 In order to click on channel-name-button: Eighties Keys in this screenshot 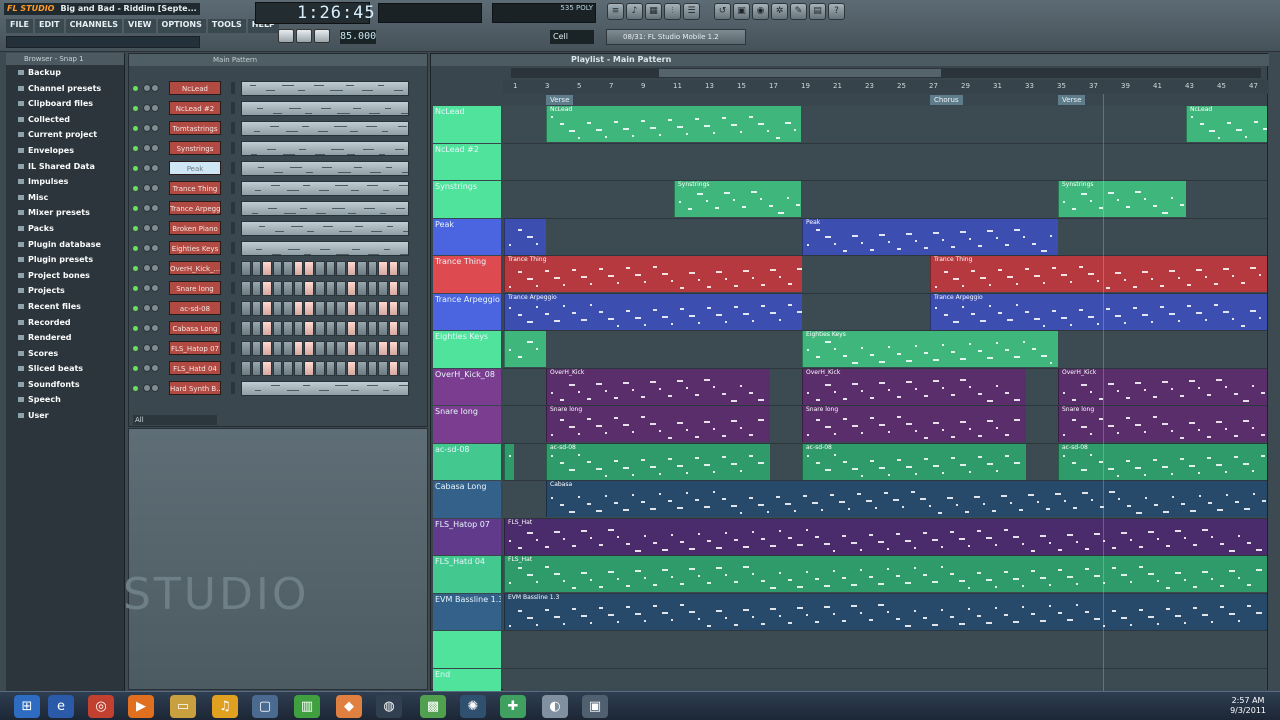, I will do `click(195, 248)`.